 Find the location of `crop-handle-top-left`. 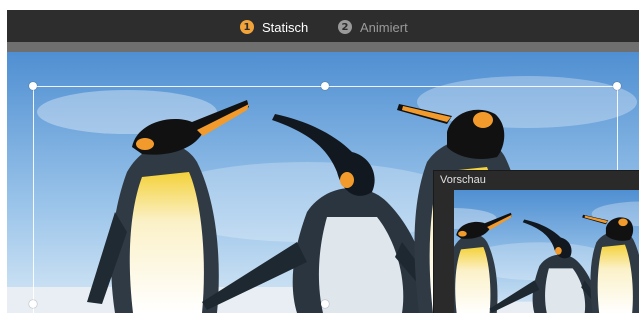

crop-handle-top-left is located at coordinates (33, 86).